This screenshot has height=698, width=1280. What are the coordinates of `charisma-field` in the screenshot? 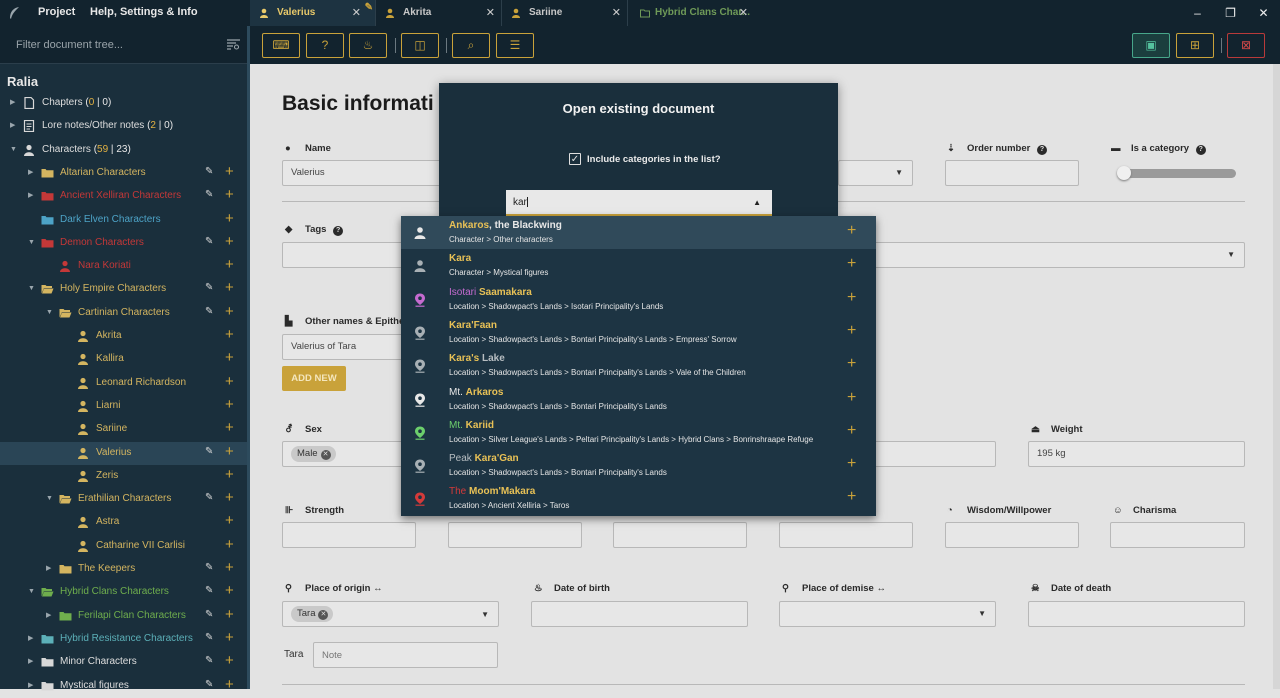 It's located at (1177, 535).